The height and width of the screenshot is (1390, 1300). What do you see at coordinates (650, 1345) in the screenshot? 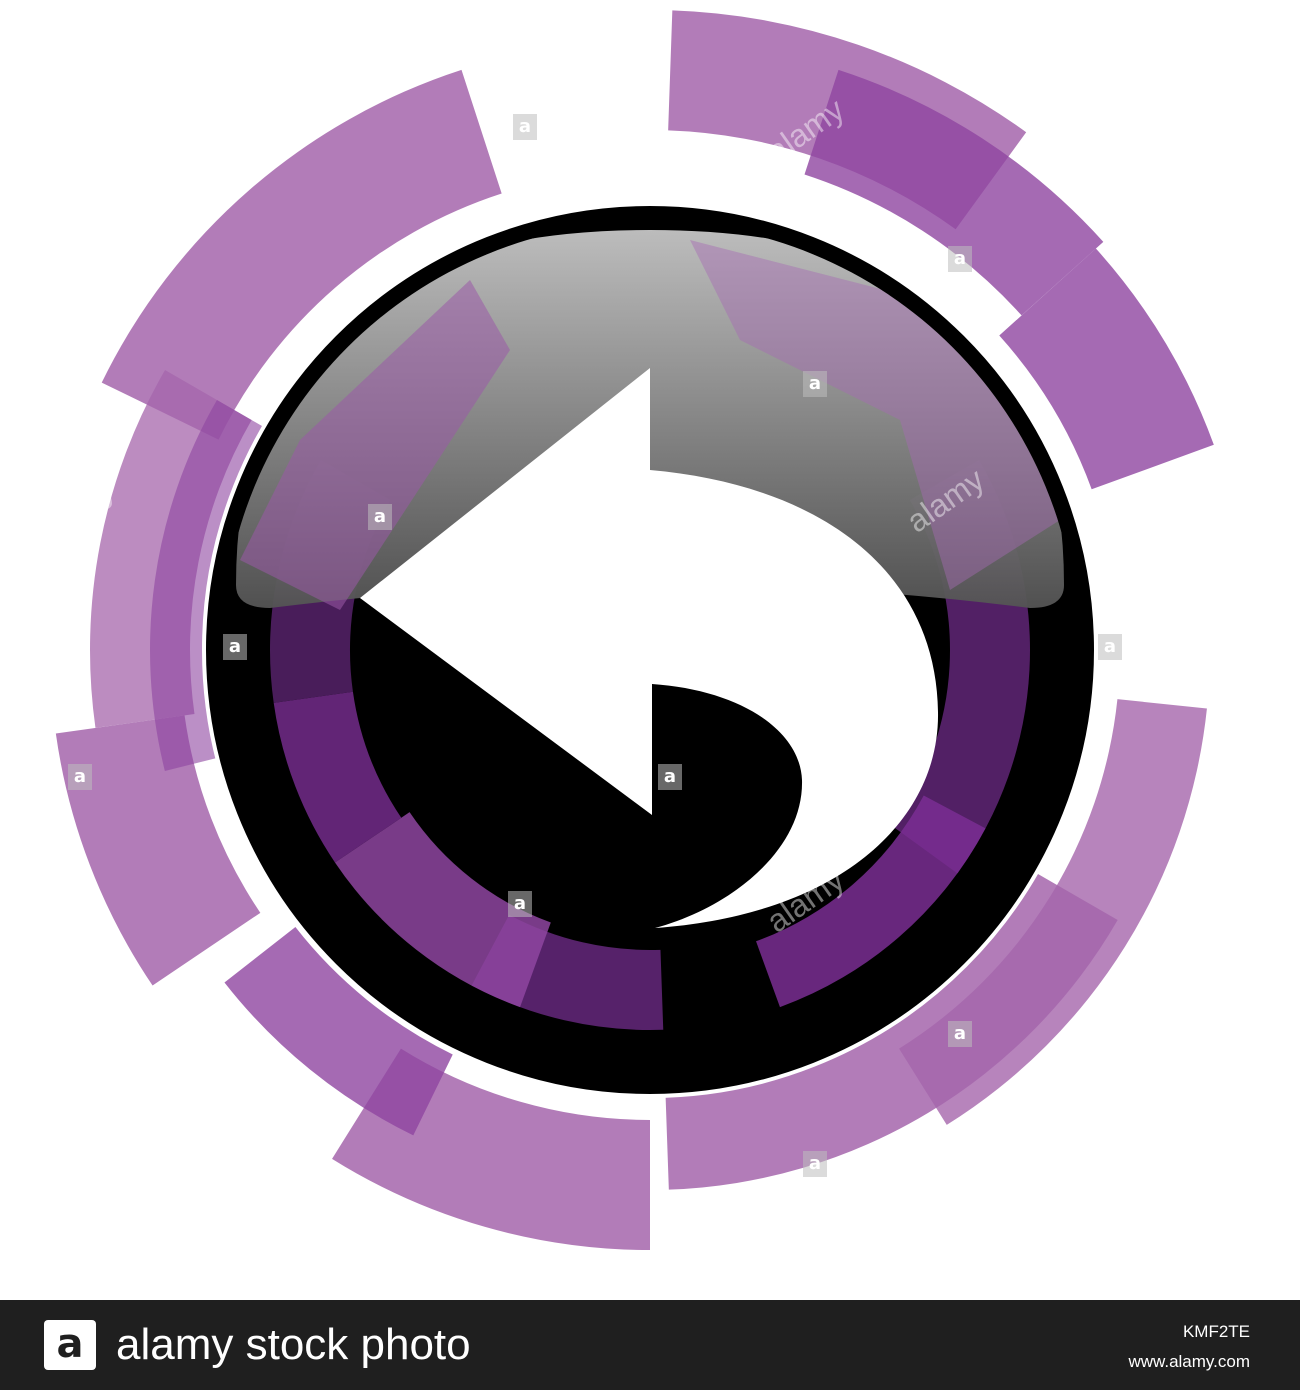
I see `stock-footer-bar: a alamy stock photo KMF2TE www.alamy.com` at bounding box center [650, 1345].